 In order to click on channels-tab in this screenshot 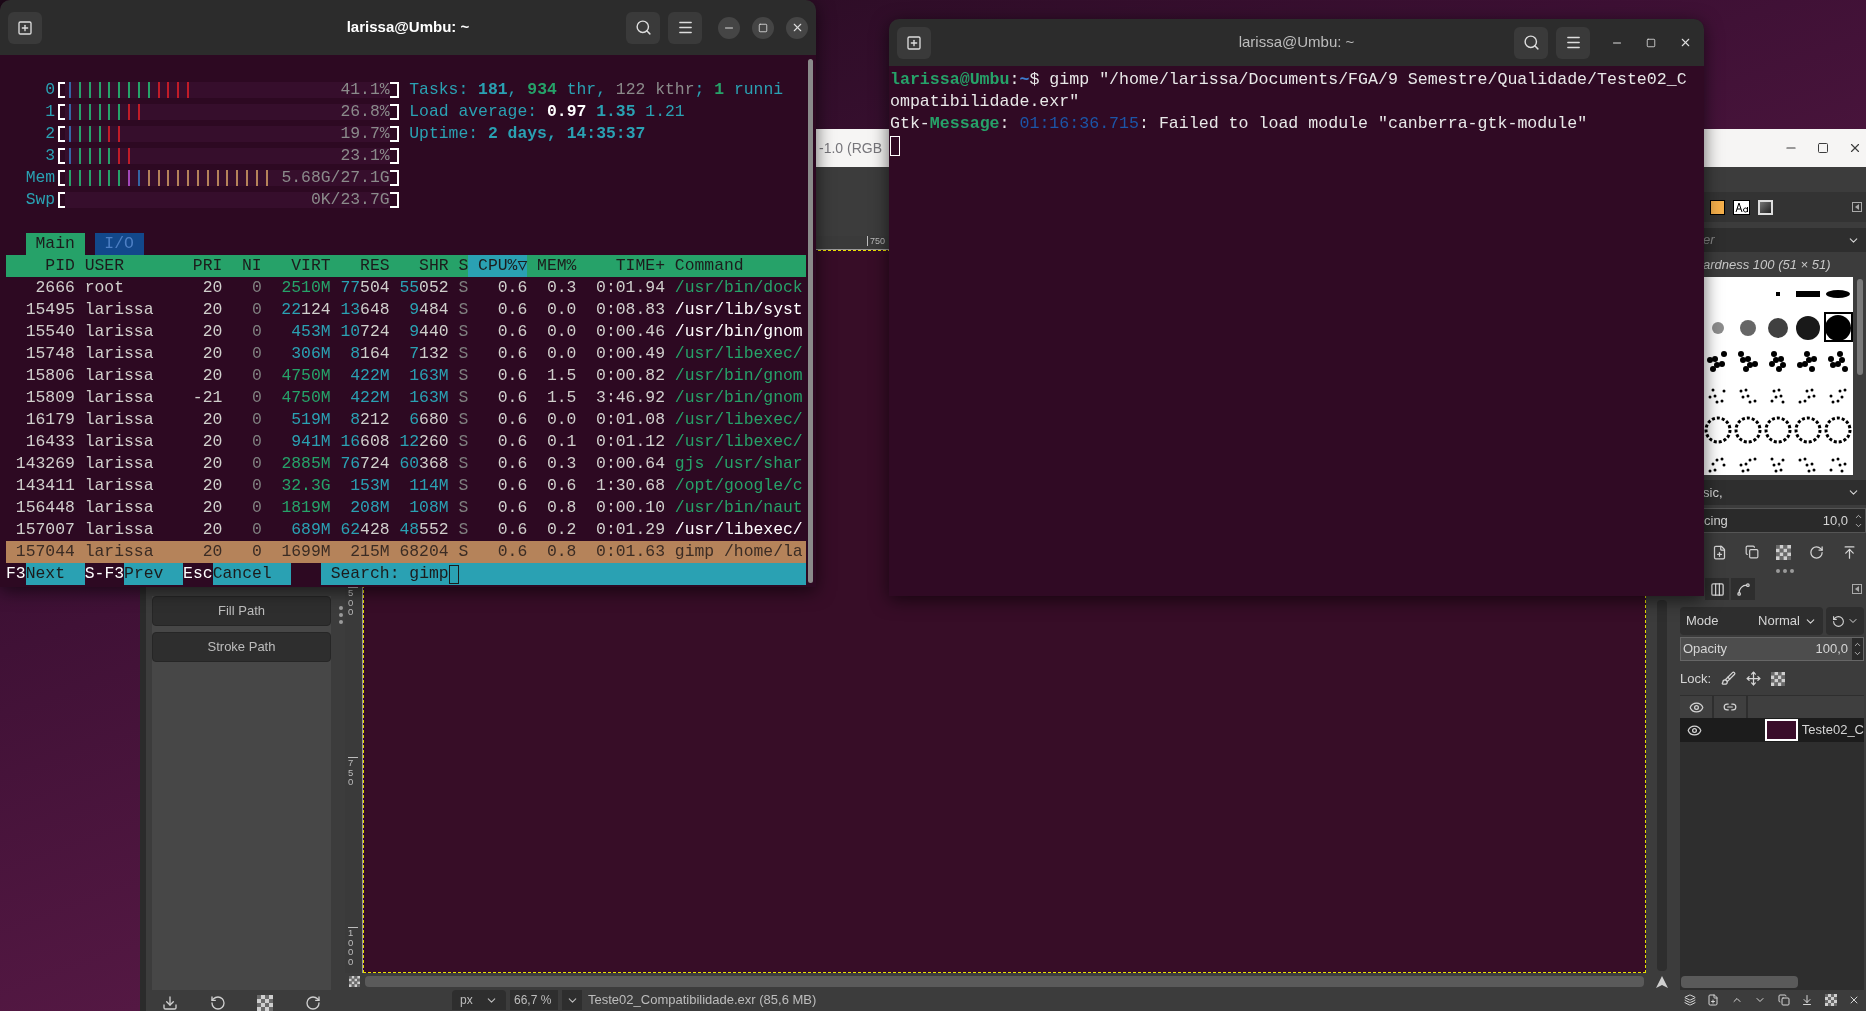, I will do `click(1717, 589)`.